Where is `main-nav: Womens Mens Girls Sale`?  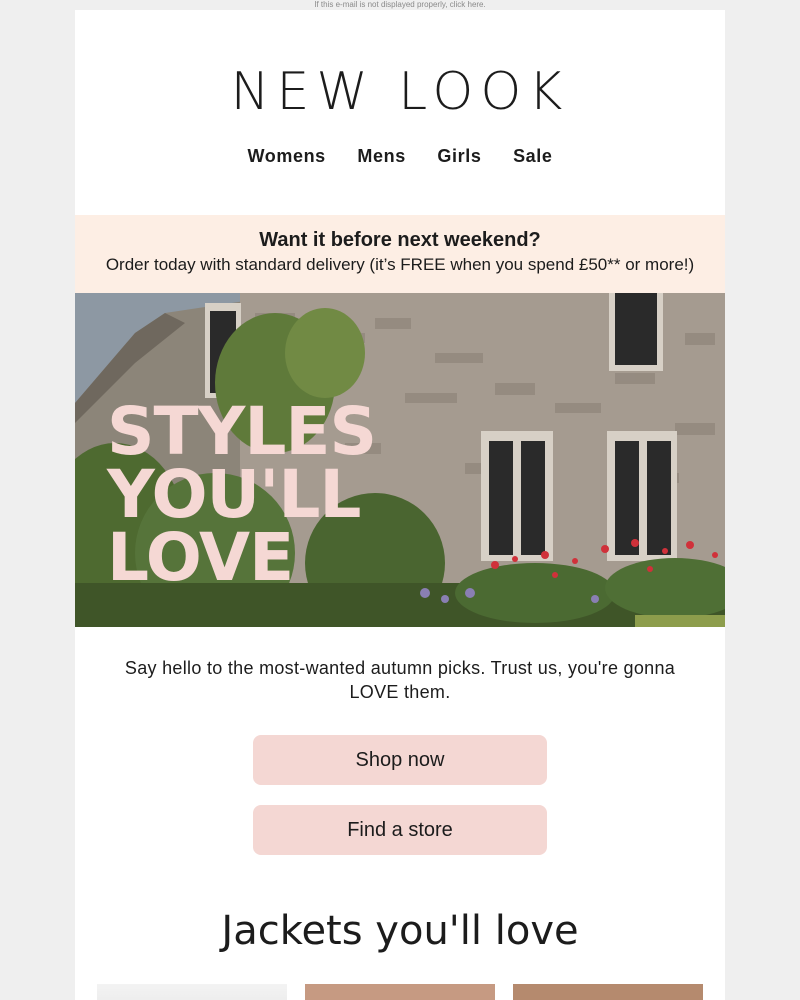 main-nav: Womens Mens Girls Sale is located at coordinates (400, 156).